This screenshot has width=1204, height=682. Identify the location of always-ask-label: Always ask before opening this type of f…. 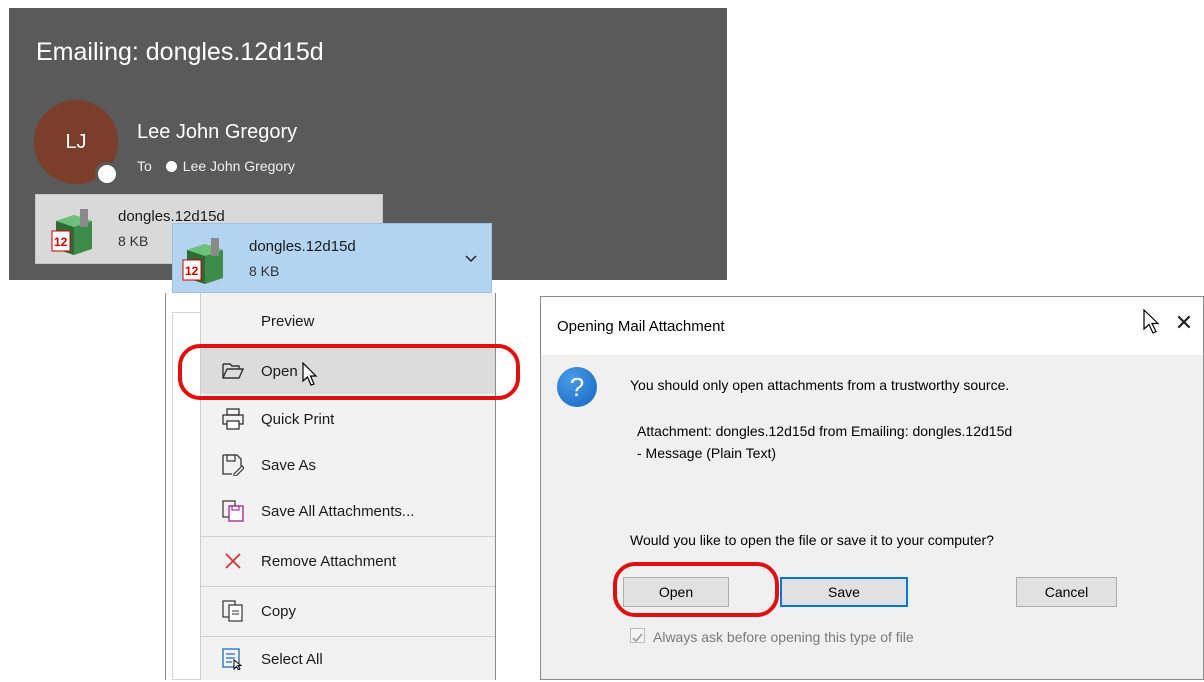
(783, 637).